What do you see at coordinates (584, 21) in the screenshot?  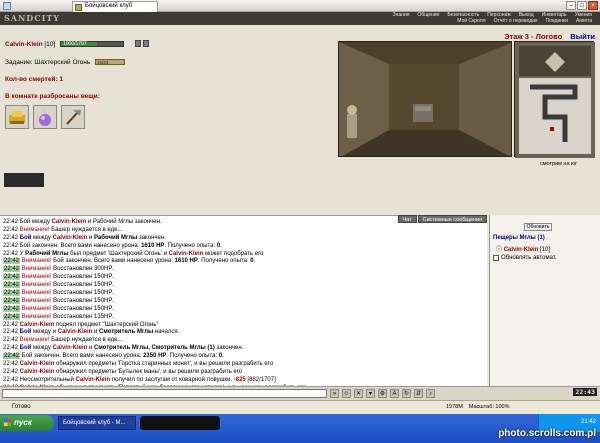 I see `nav-link: Анкета` at bounding box center [584, 21].